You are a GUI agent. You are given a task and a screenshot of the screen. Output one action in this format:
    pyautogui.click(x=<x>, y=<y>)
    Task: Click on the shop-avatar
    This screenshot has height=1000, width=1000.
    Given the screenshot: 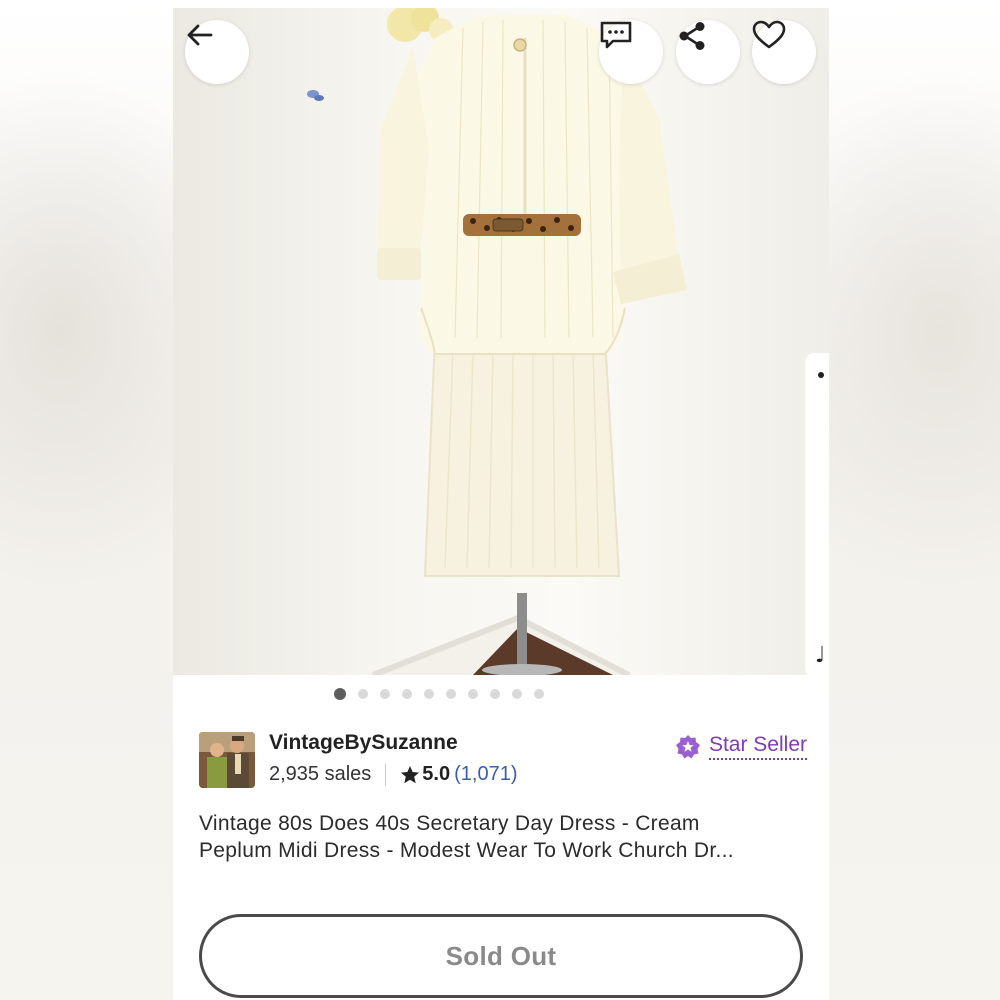 What is the action you would take?
    pyautogui.click(x=227, y=760)
    